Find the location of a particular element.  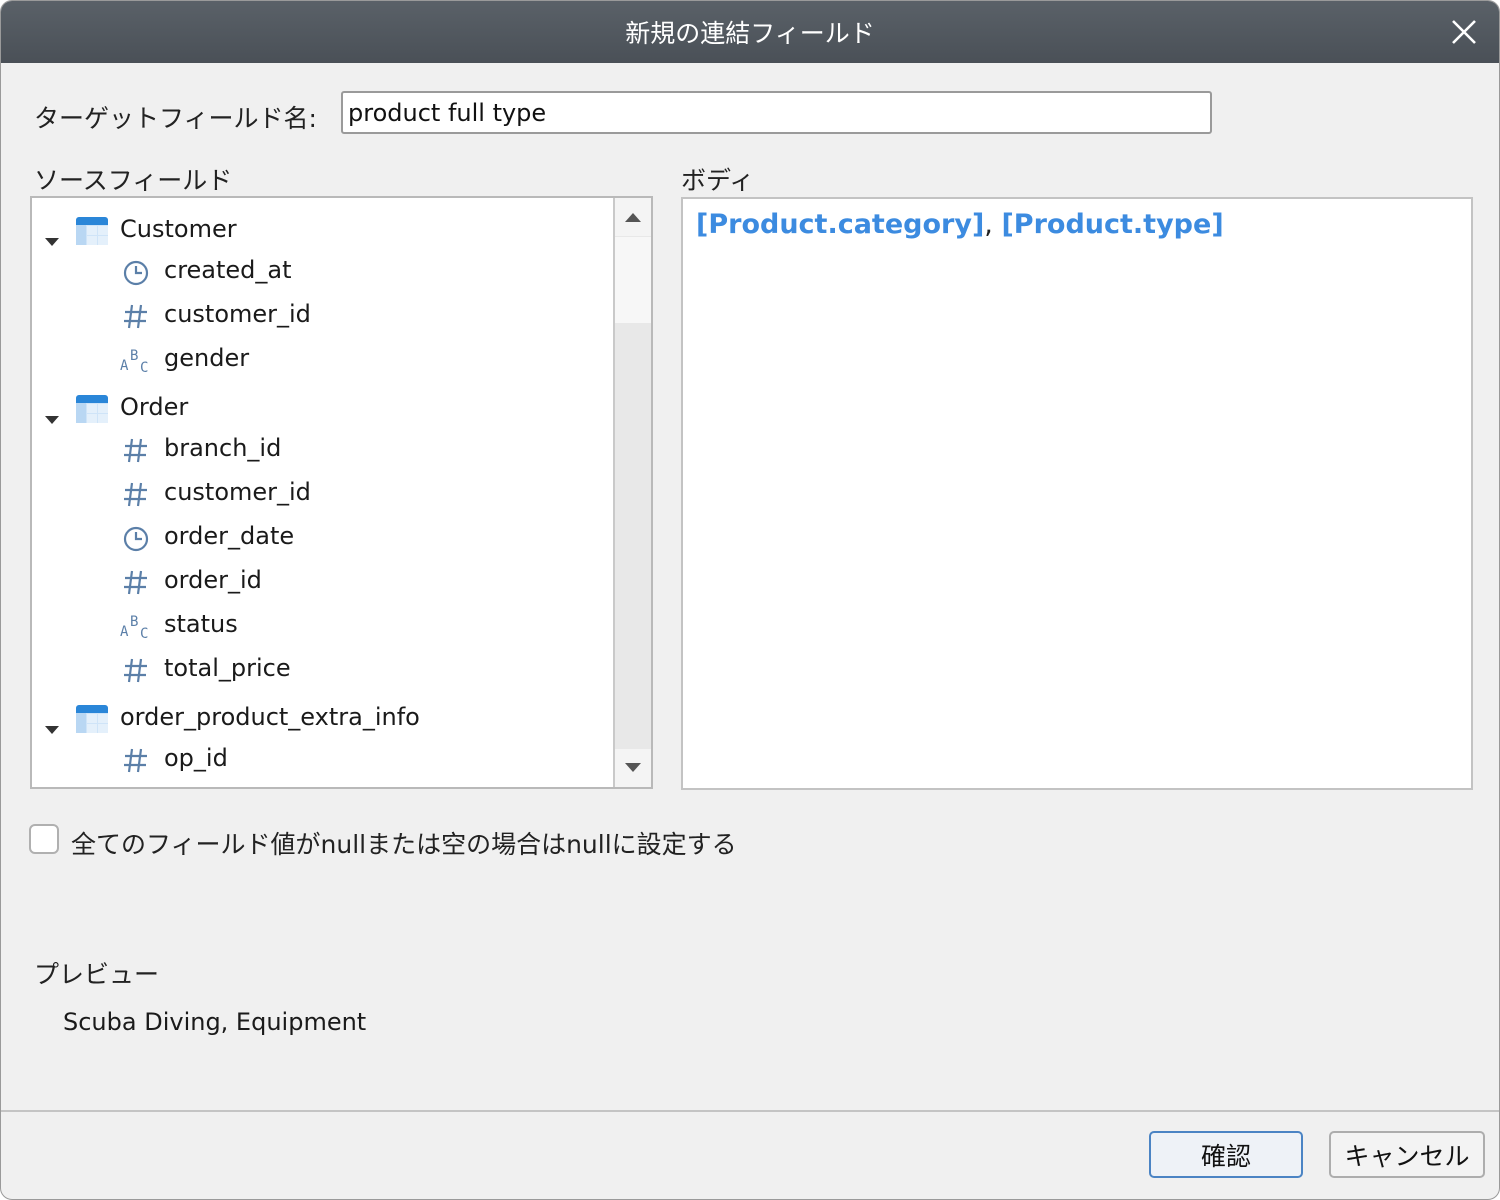

null-option-checkbox is located at coordinates (44, 839).